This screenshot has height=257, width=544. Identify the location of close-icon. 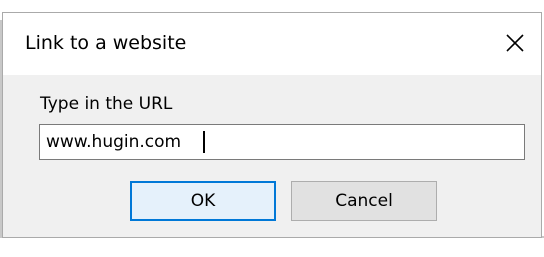
(515, 43).